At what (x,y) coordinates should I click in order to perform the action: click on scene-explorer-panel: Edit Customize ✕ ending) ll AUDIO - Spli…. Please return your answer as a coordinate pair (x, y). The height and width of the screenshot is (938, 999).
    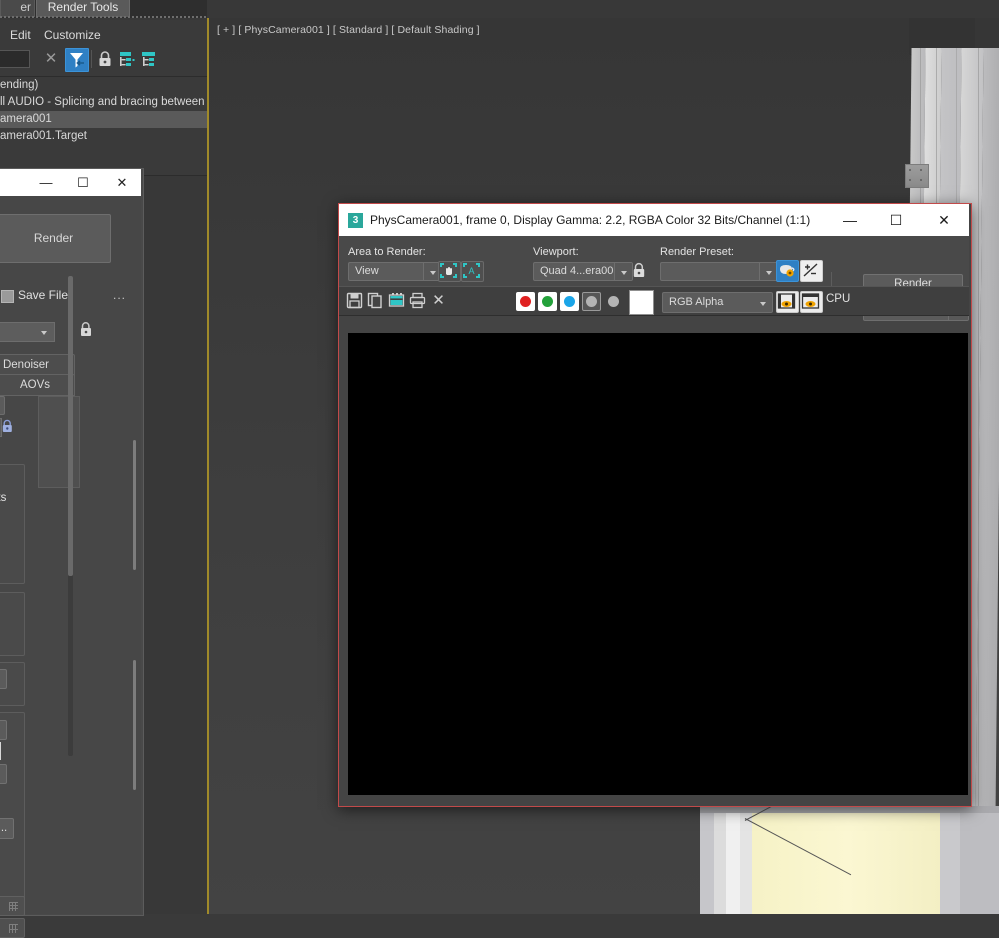
    Looking at the image, I should click on (103, 98).